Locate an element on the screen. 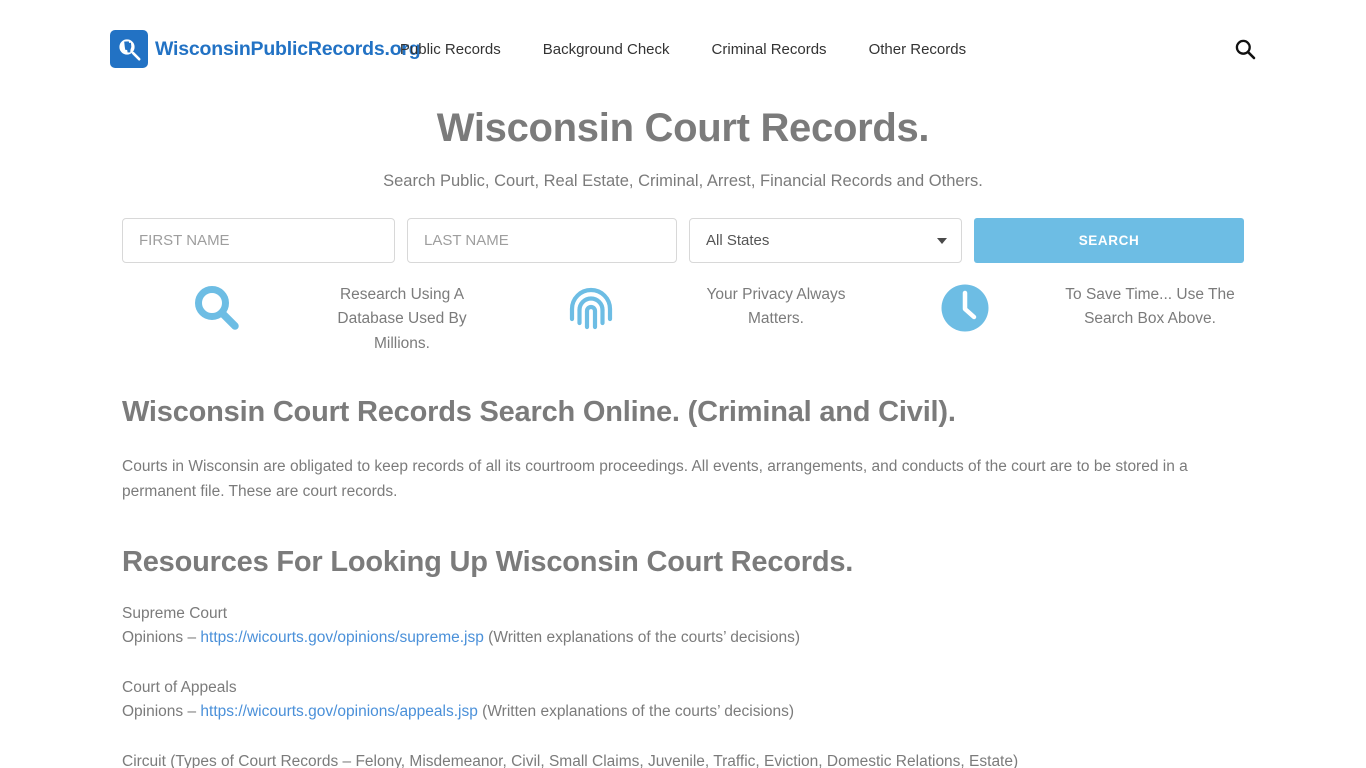  state-select-value: All States is located at coordinates (738, 240).